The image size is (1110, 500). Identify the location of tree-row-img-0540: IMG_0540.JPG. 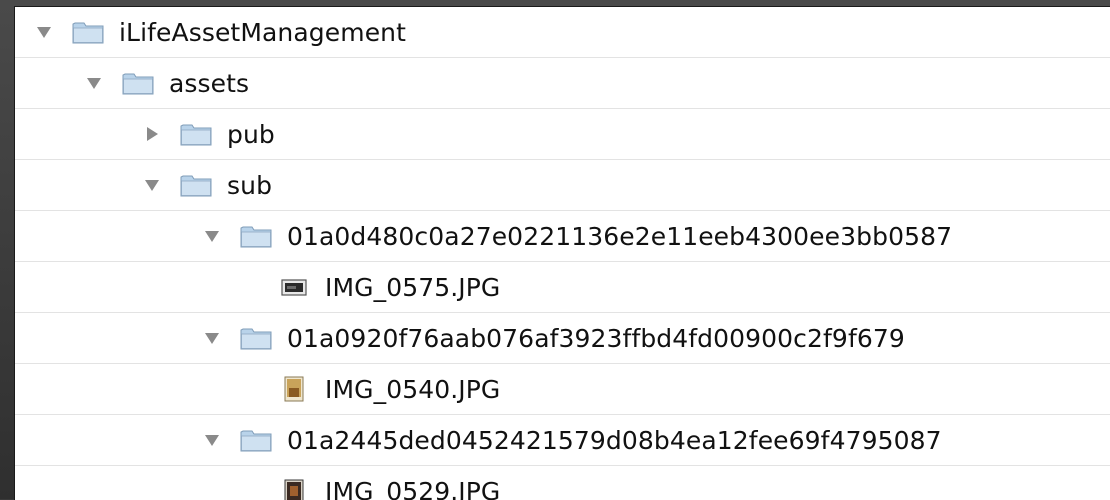
(562, 389).